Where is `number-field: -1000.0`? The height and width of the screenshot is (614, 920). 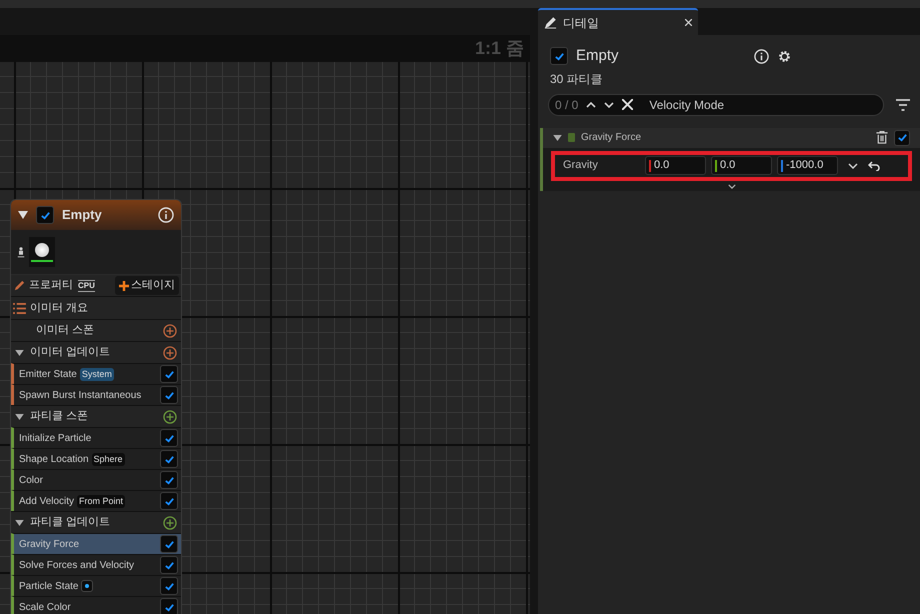
number-field: -1000.0 is located at coordinates (807, 165).